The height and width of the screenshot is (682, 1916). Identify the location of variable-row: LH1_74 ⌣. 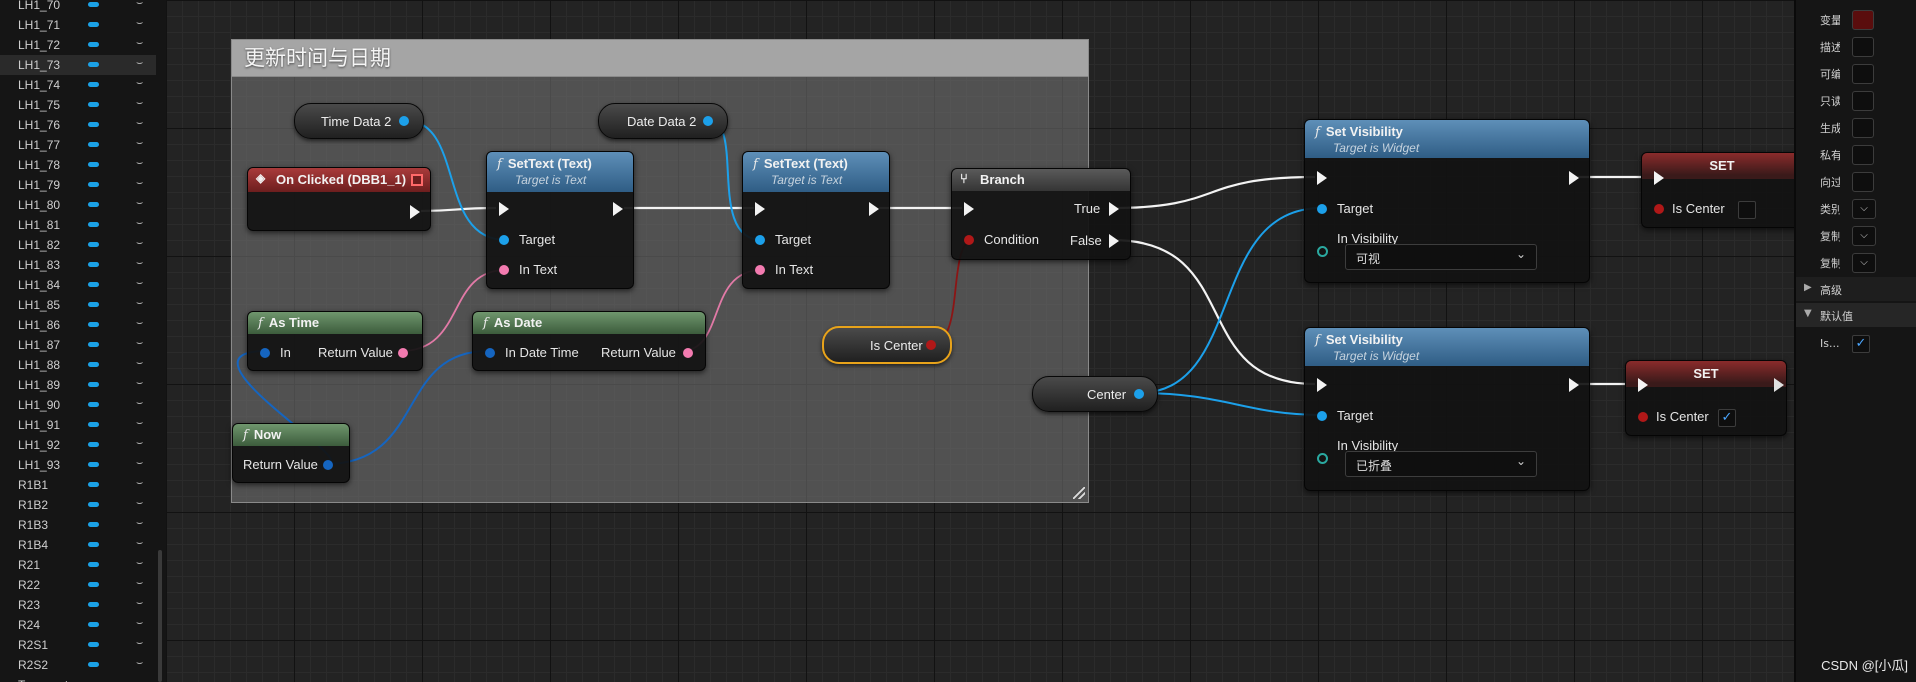
(78, 85).